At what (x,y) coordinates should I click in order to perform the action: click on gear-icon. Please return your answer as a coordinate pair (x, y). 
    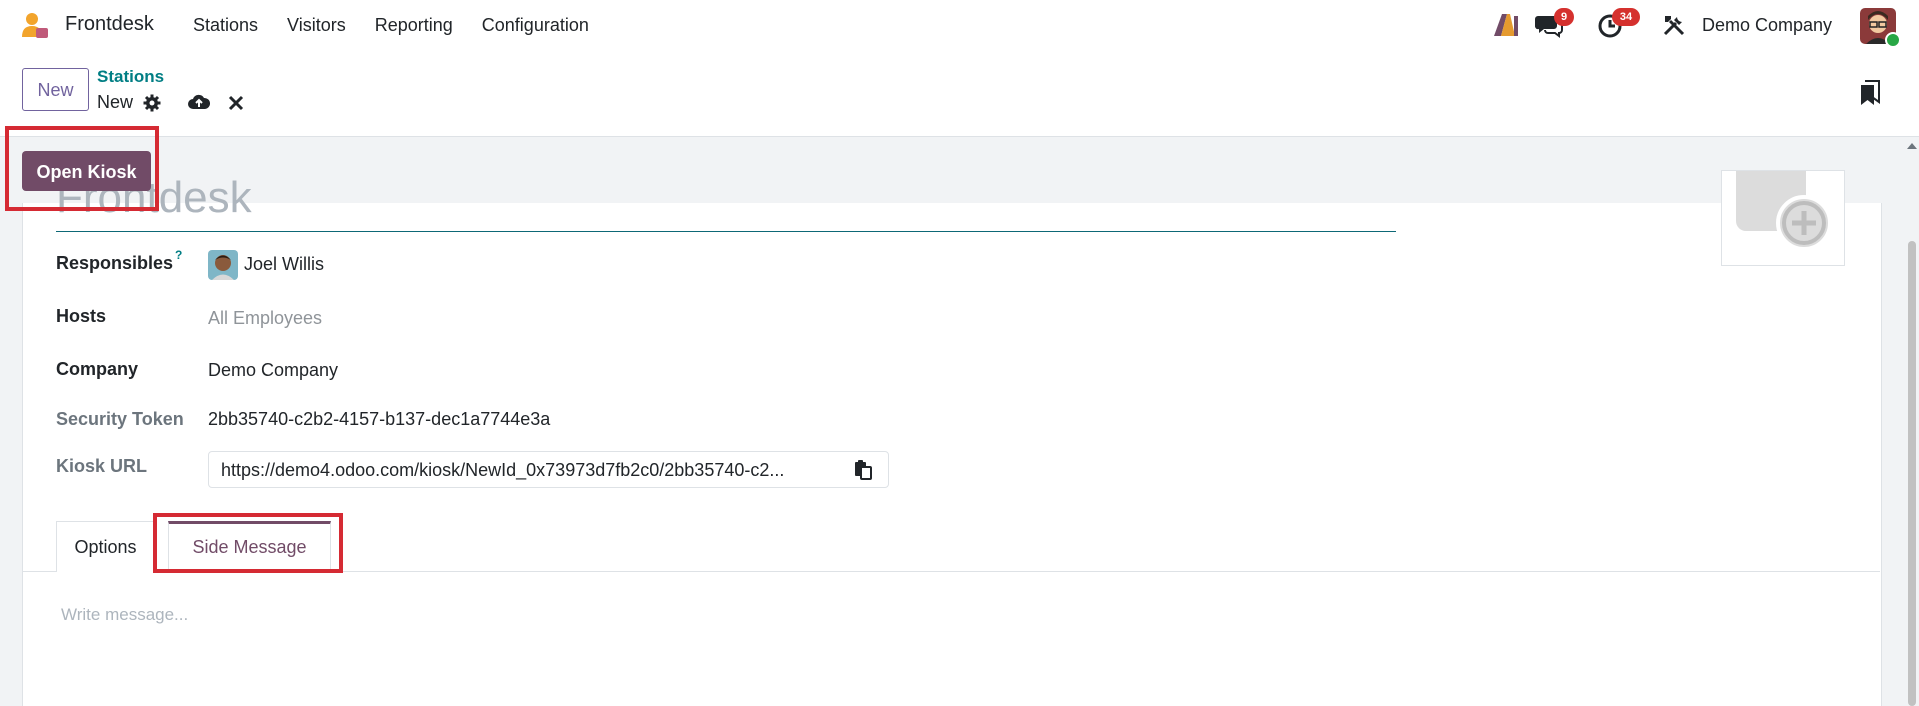
    Looking at the image, I should click on (152, 103).